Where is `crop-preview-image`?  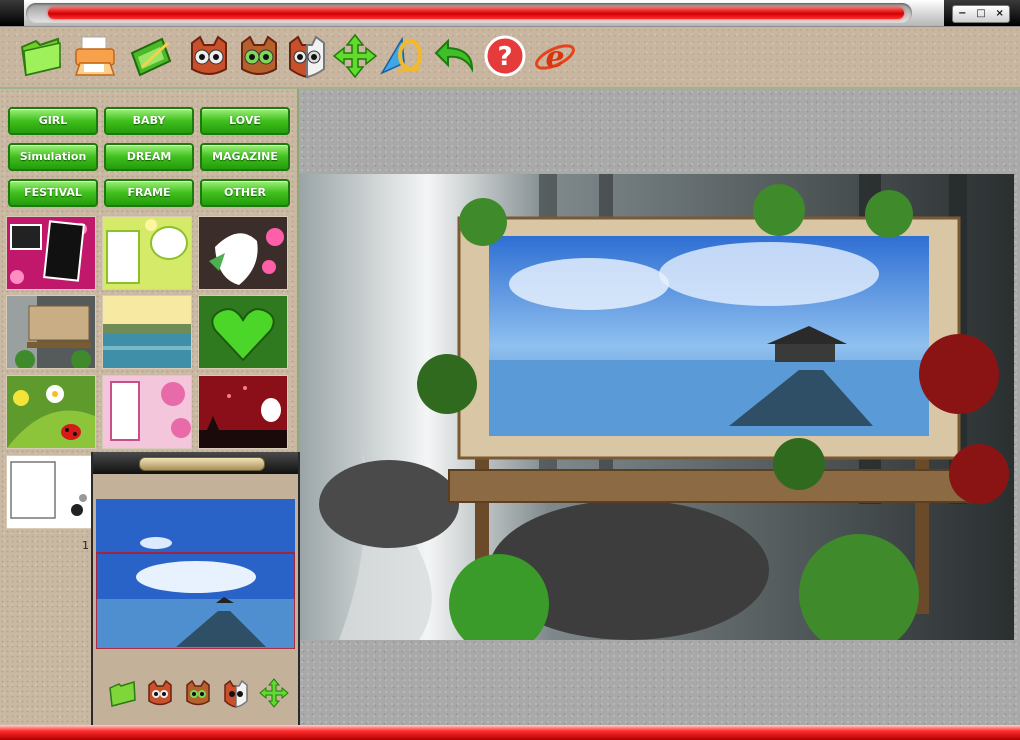
crop-preview-image is located at coordinates (195, 574).